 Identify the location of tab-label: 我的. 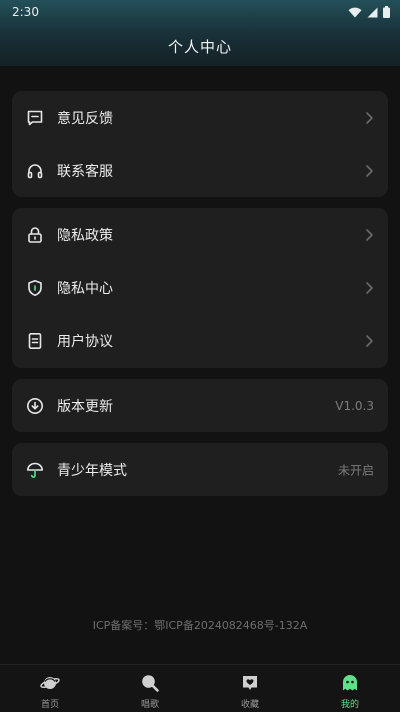
(349, 705).